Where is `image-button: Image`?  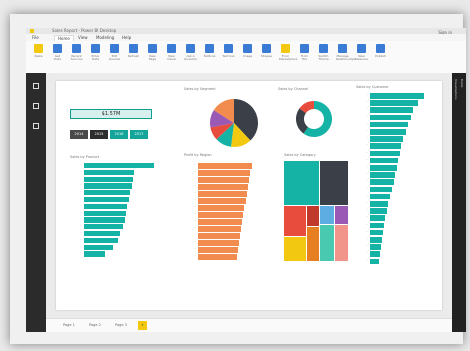 image-button: Image is located at coordinates (247, 56).